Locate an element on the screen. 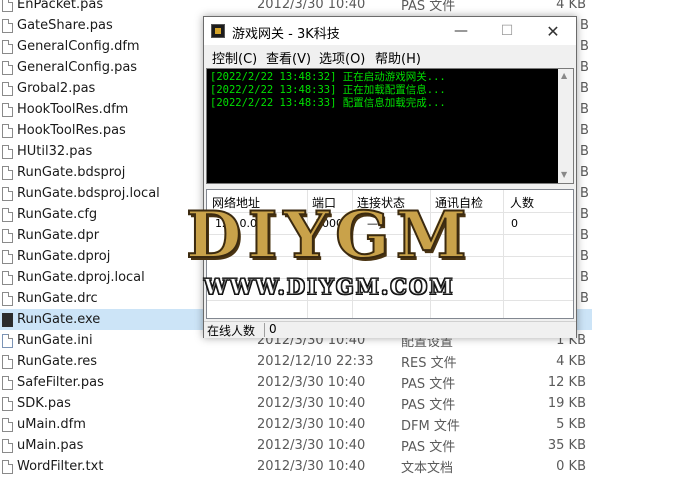 Image resolution: width=673 pixels, height=493 pixels. file-size: 35 KB is located at coordinates (566, 445).